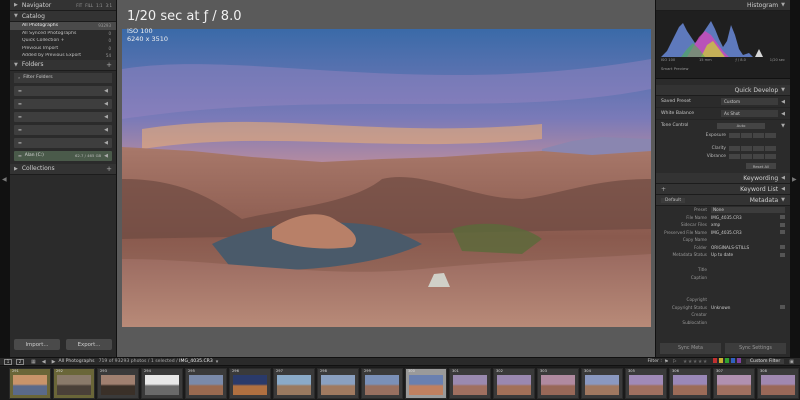  I want to click on color-label-swatches, so click(727, 361).